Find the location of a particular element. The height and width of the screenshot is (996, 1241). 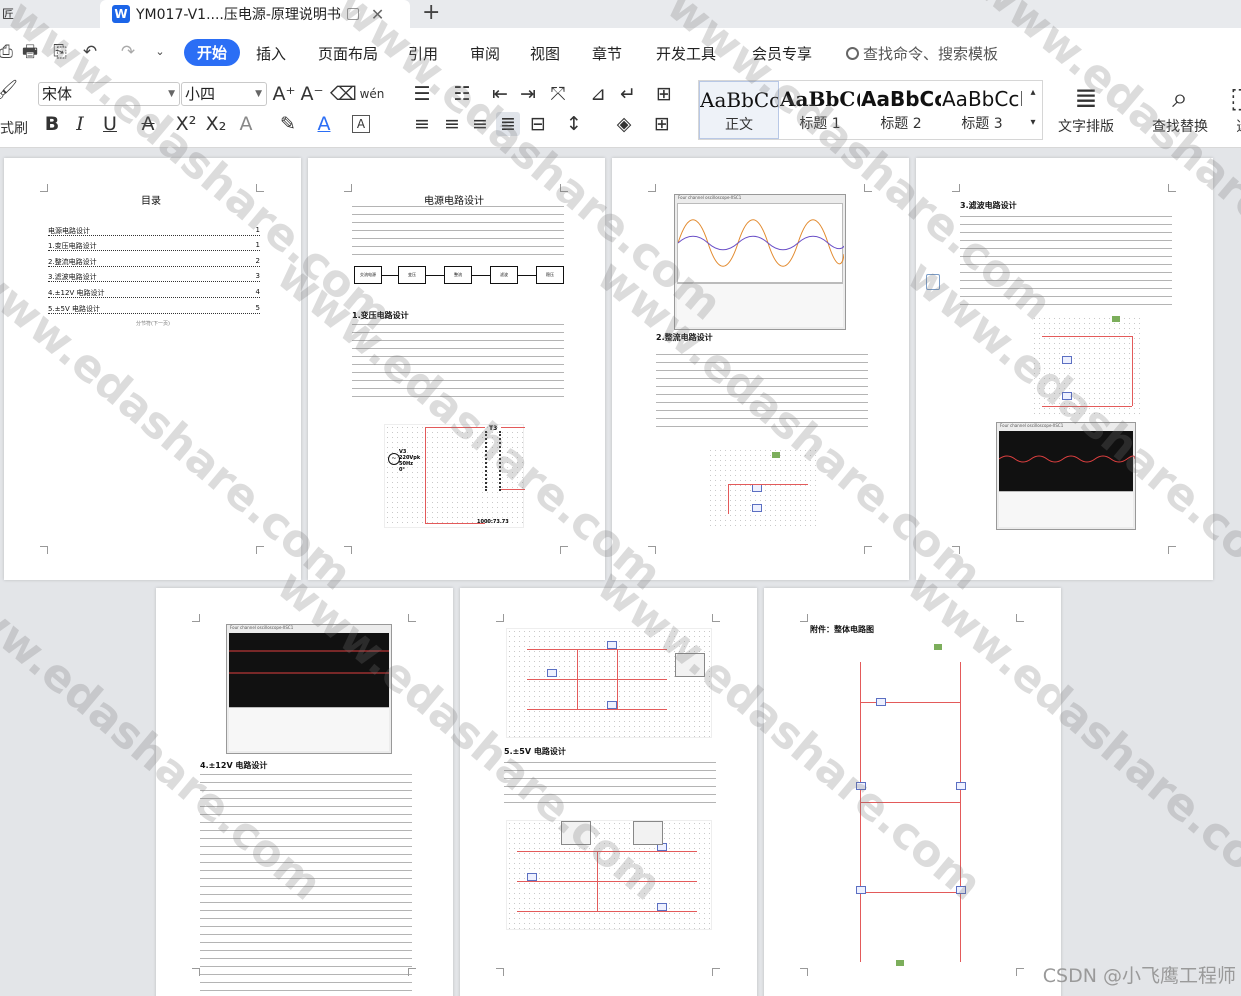

underline-icon: U is located at coordinates (110, 124).